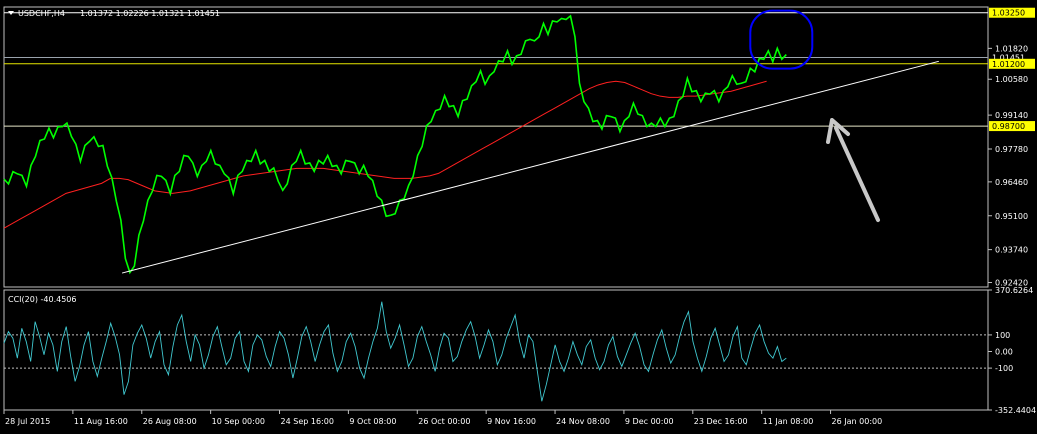  I want to click on time-axis-label: 24 Nov 08:00, so click(583, 421).